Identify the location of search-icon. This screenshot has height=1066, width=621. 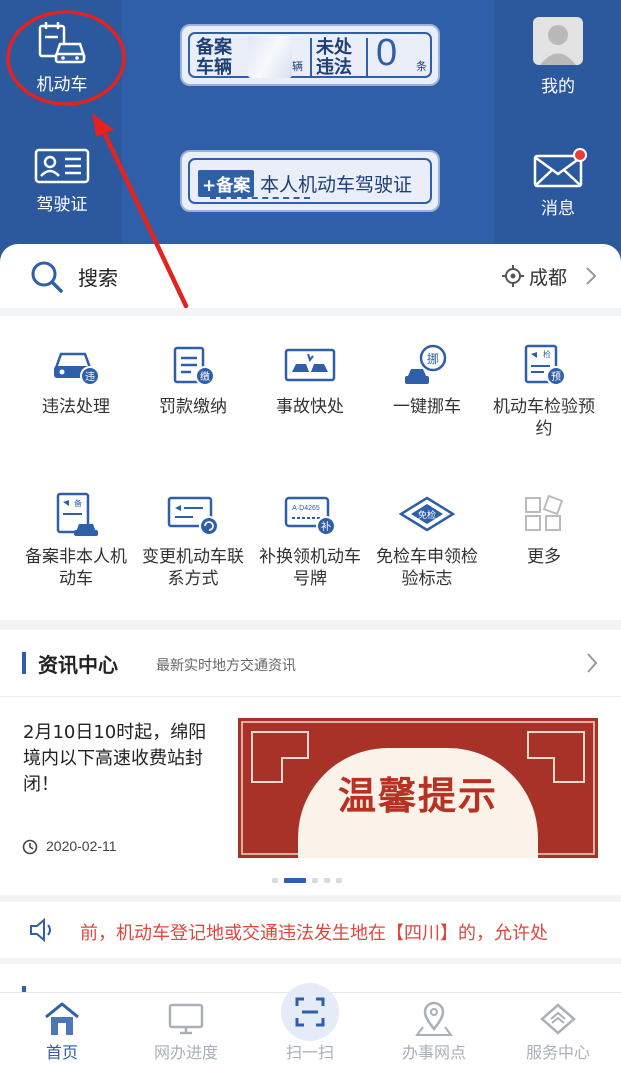
(47, 277).